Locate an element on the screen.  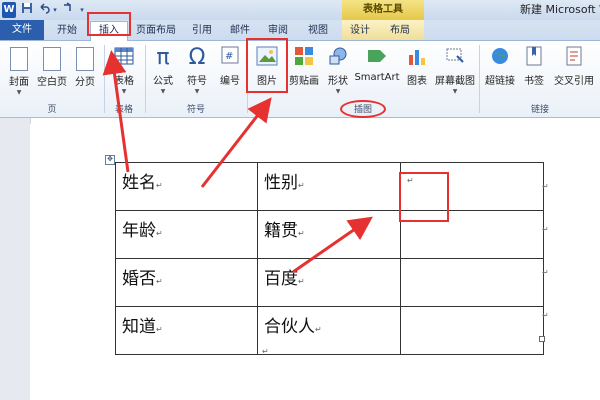
table-label: 表格 is located at coordinates (124, 81).